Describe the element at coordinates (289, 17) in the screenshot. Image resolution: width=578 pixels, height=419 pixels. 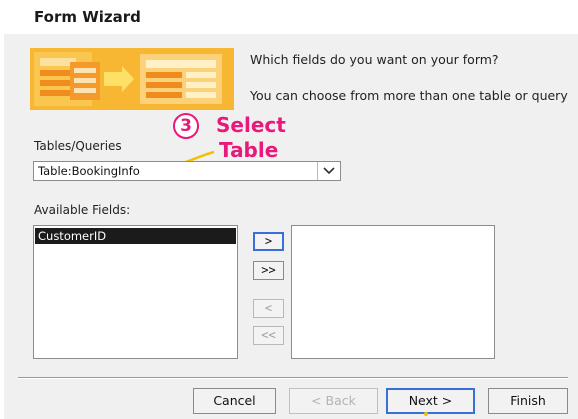
I see `title-bar: Form Wizard` at that location.